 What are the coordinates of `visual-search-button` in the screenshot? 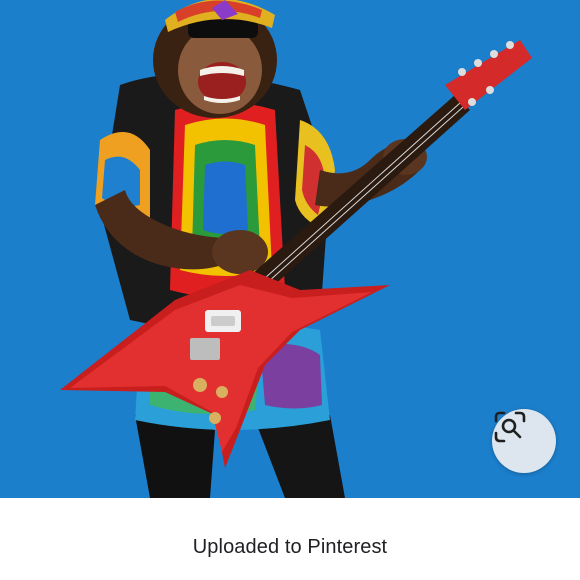 It's located at (524, 441).